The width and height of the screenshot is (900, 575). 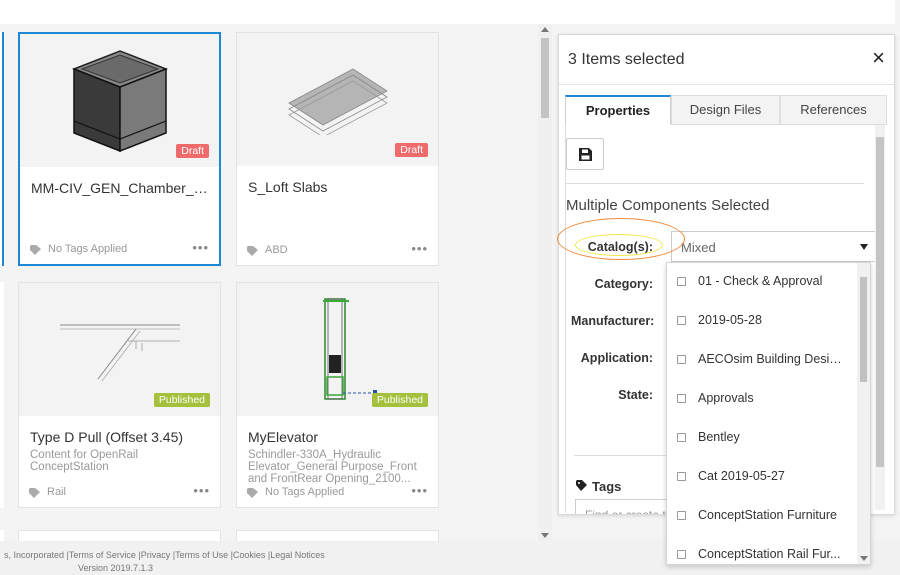 What do you see at coordinates (668, 205) in the screenshot?
I see `section-title: Multiple Components Selected` at bounding box center [668, 205].